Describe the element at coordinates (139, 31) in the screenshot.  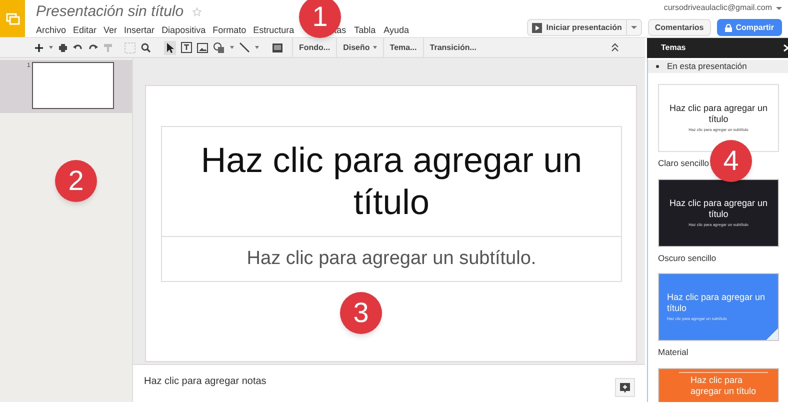
I see `menu-item: Insertar` at that location.